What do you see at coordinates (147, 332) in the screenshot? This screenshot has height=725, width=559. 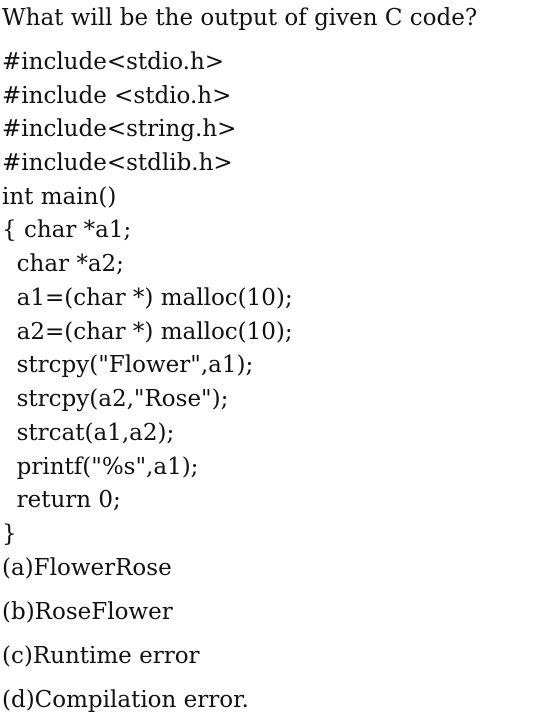 I see `code-line: a2=(char *) malloc(10);` at bounding box center [147, 332].